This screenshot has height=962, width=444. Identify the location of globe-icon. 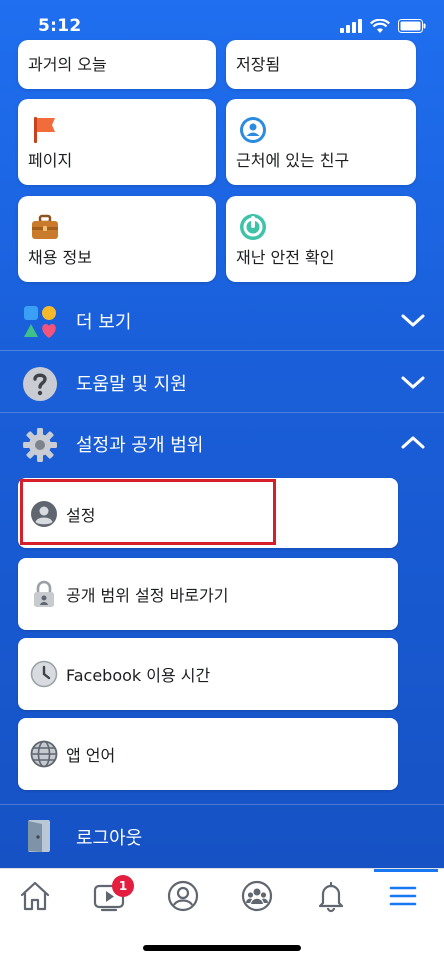
(44, 754).